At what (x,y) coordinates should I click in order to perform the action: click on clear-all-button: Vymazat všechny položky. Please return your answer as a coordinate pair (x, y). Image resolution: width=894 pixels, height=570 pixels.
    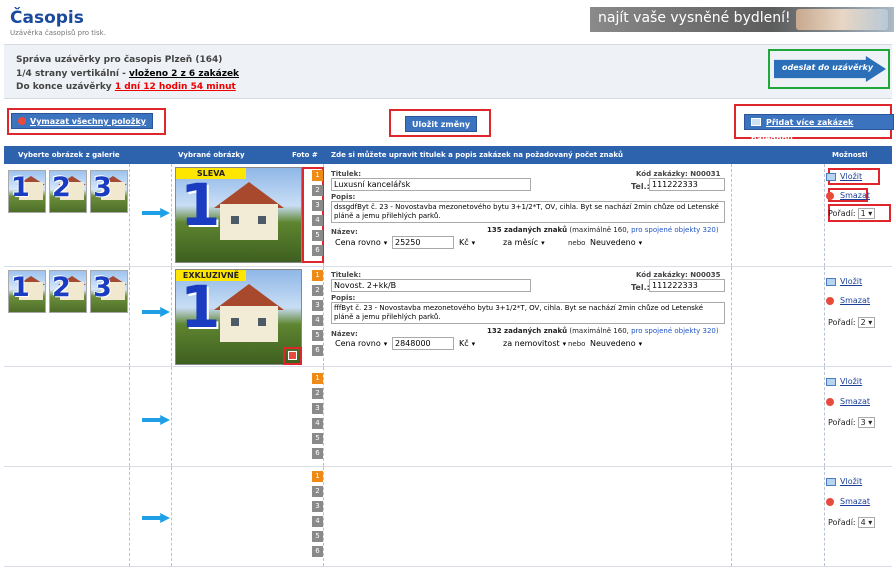
    Looking at the image, I should click on (82, 121).